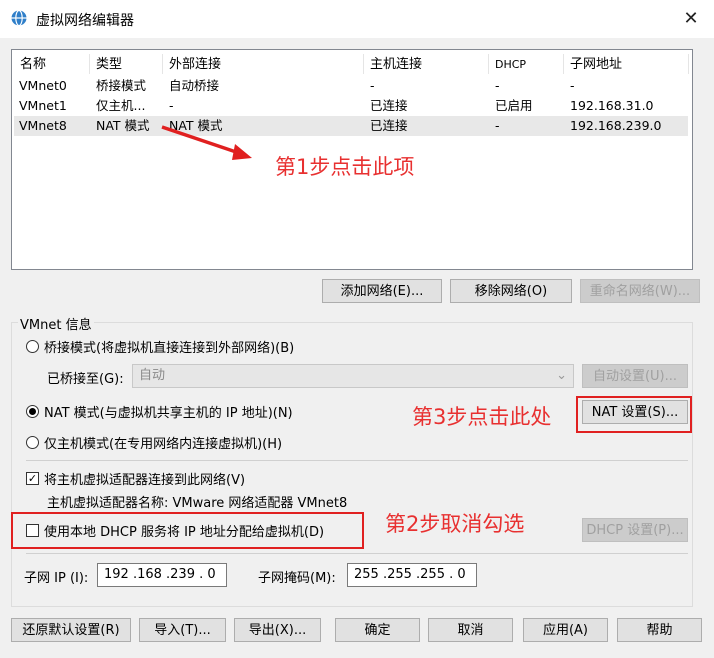  What do you see at coordinates (351, 126) in the screenshot?
I see `table-row-vmnet8: VMnet8 NAT 模式 NAT 模式 已连接 - 192.168.239.0` at bounding box center [351, 126].